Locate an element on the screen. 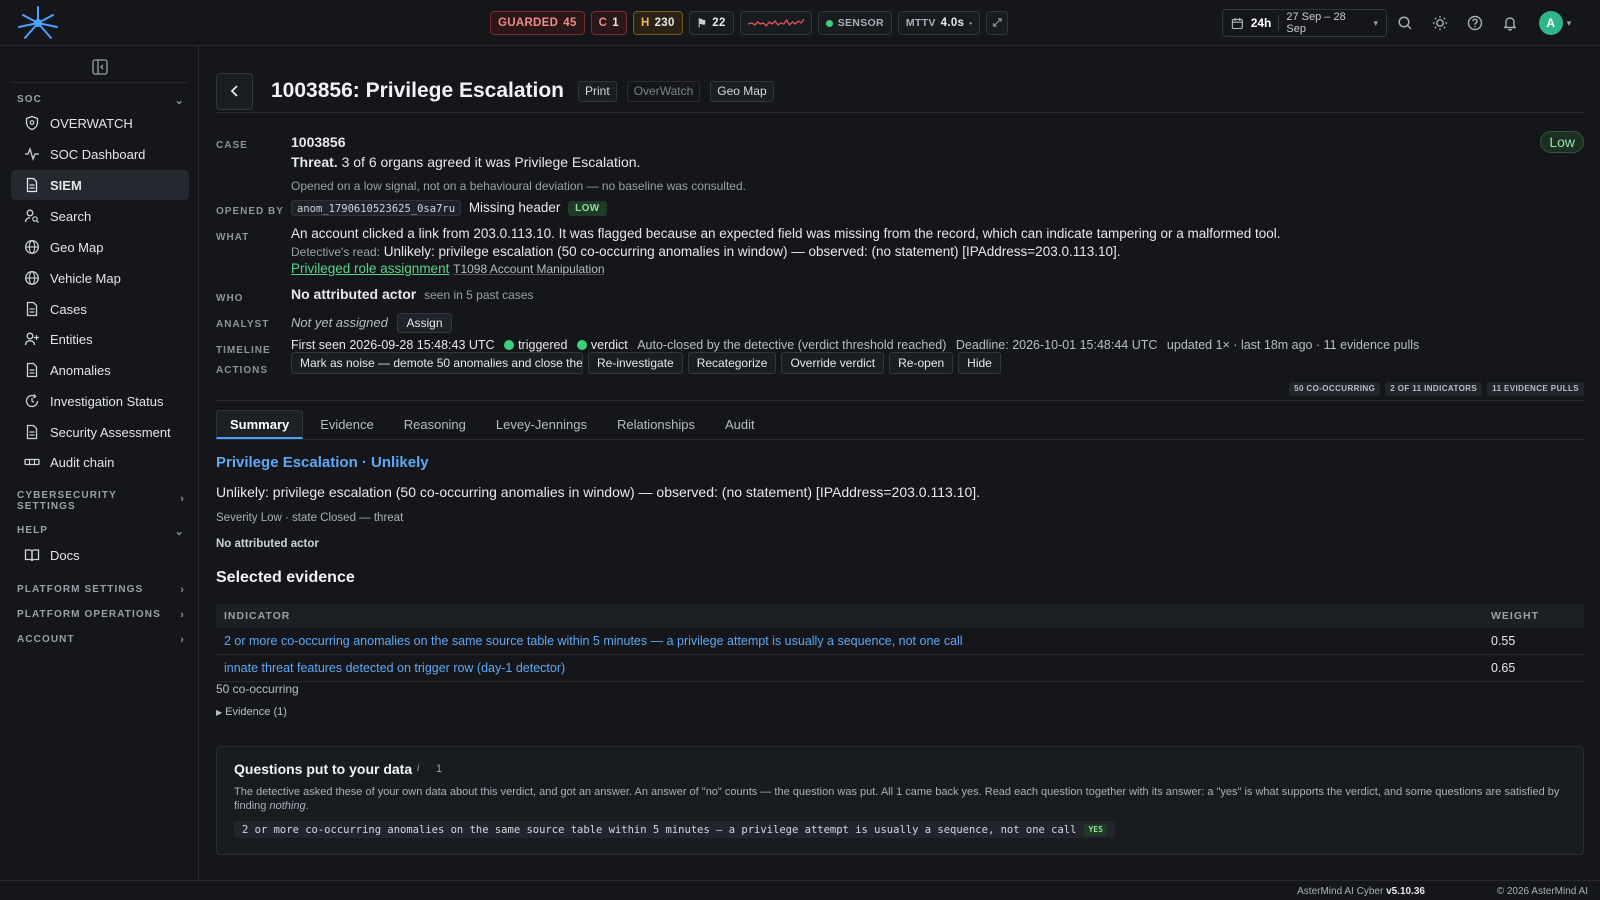  sidebar-item-overwatch: OVERWATCH is located at coordinates (100, 123).